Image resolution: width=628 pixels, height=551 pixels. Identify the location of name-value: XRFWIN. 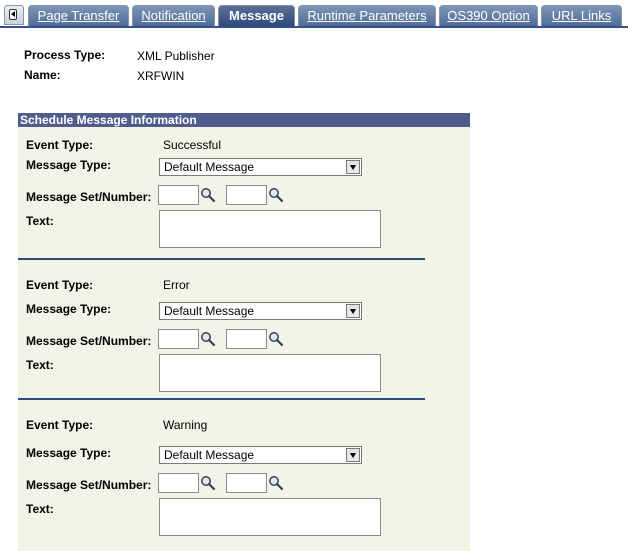
(161, 76).